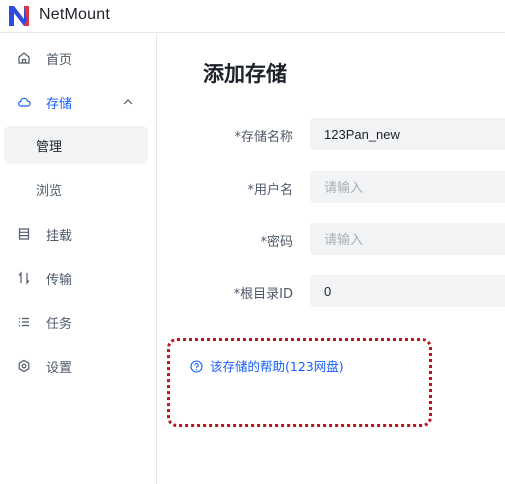 The height and width of the screenshot is (484, 505). What do you see at coordinates (407, 187) in the screenshot?
I see `username-input` at bounding box center [407, 187].